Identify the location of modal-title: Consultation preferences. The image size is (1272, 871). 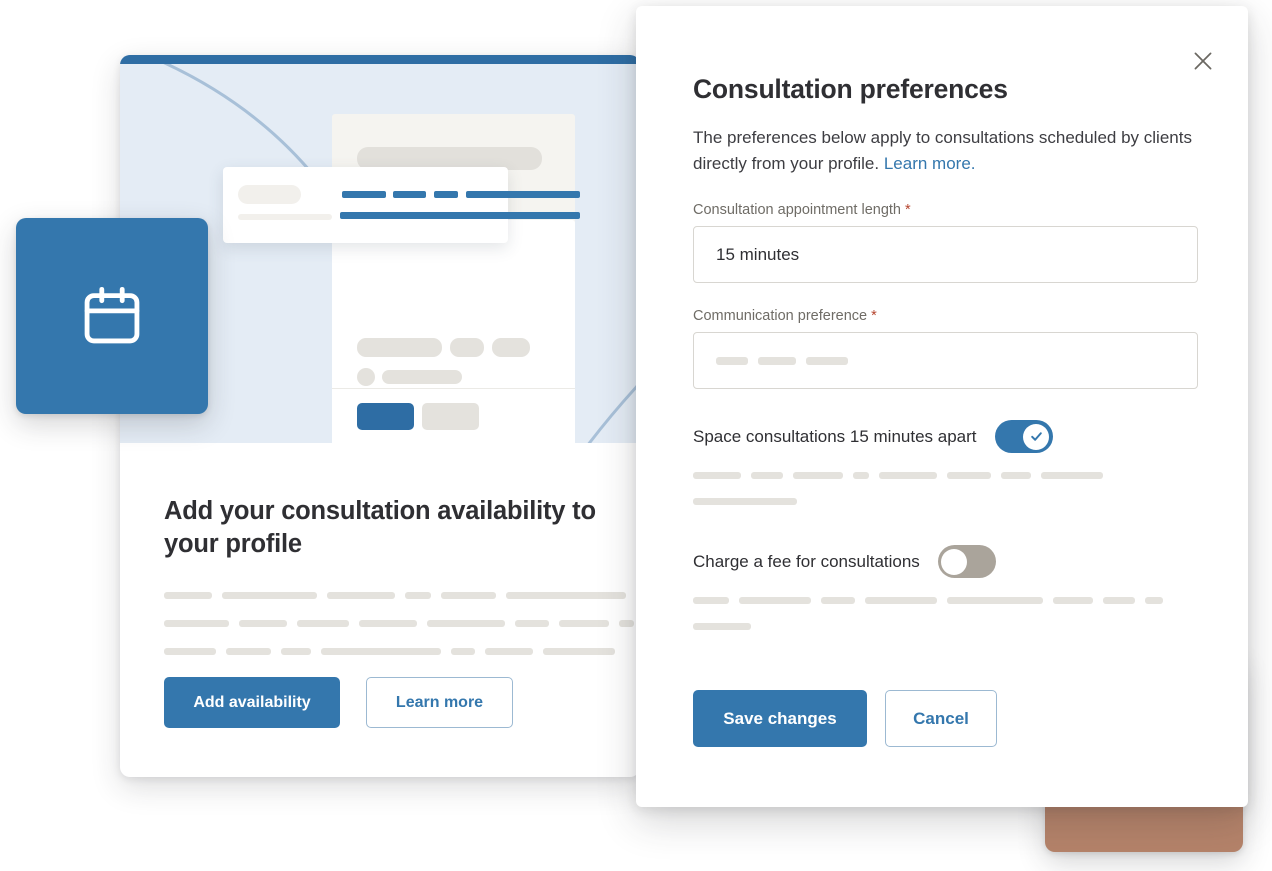
(850, 89).